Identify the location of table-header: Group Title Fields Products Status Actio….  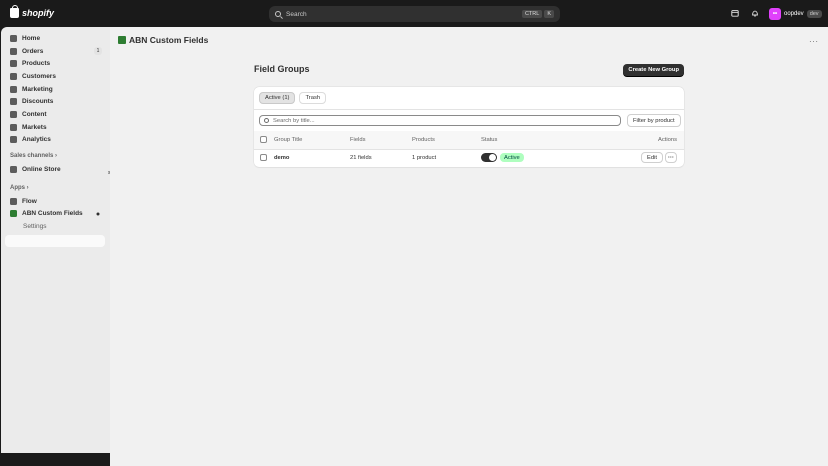
(469, 140).